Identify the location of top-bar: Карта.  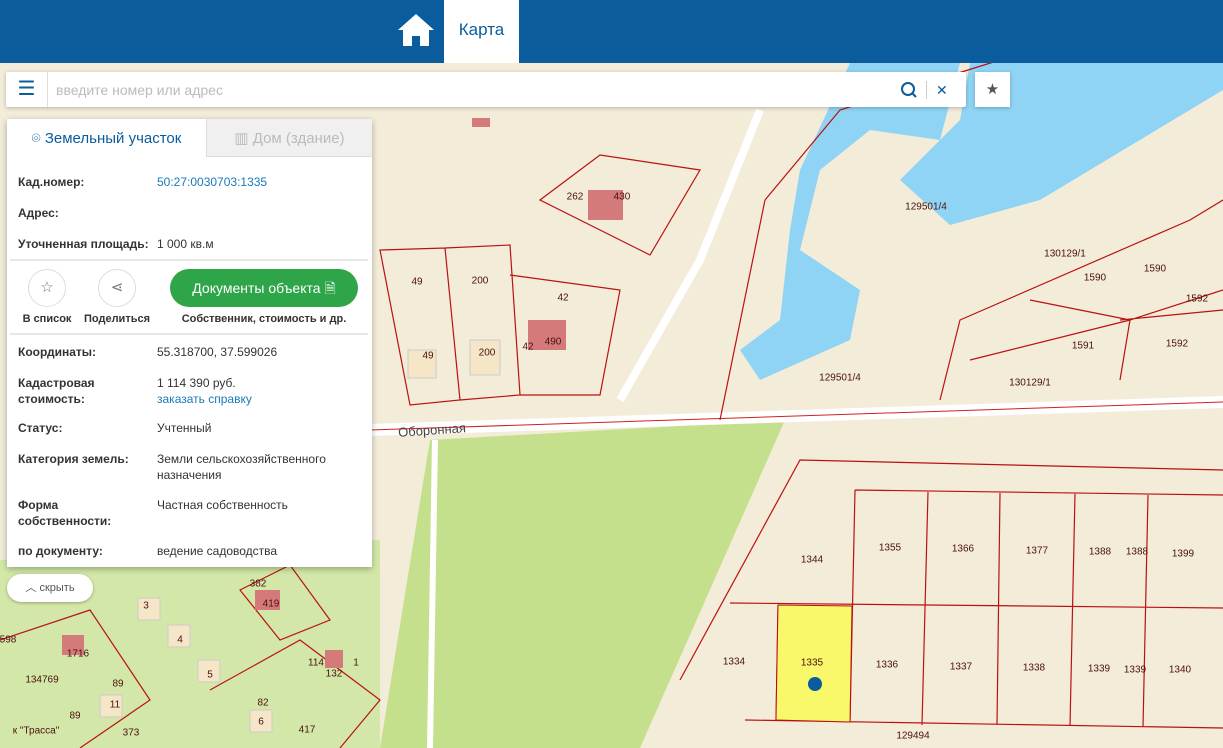
(611, 31).